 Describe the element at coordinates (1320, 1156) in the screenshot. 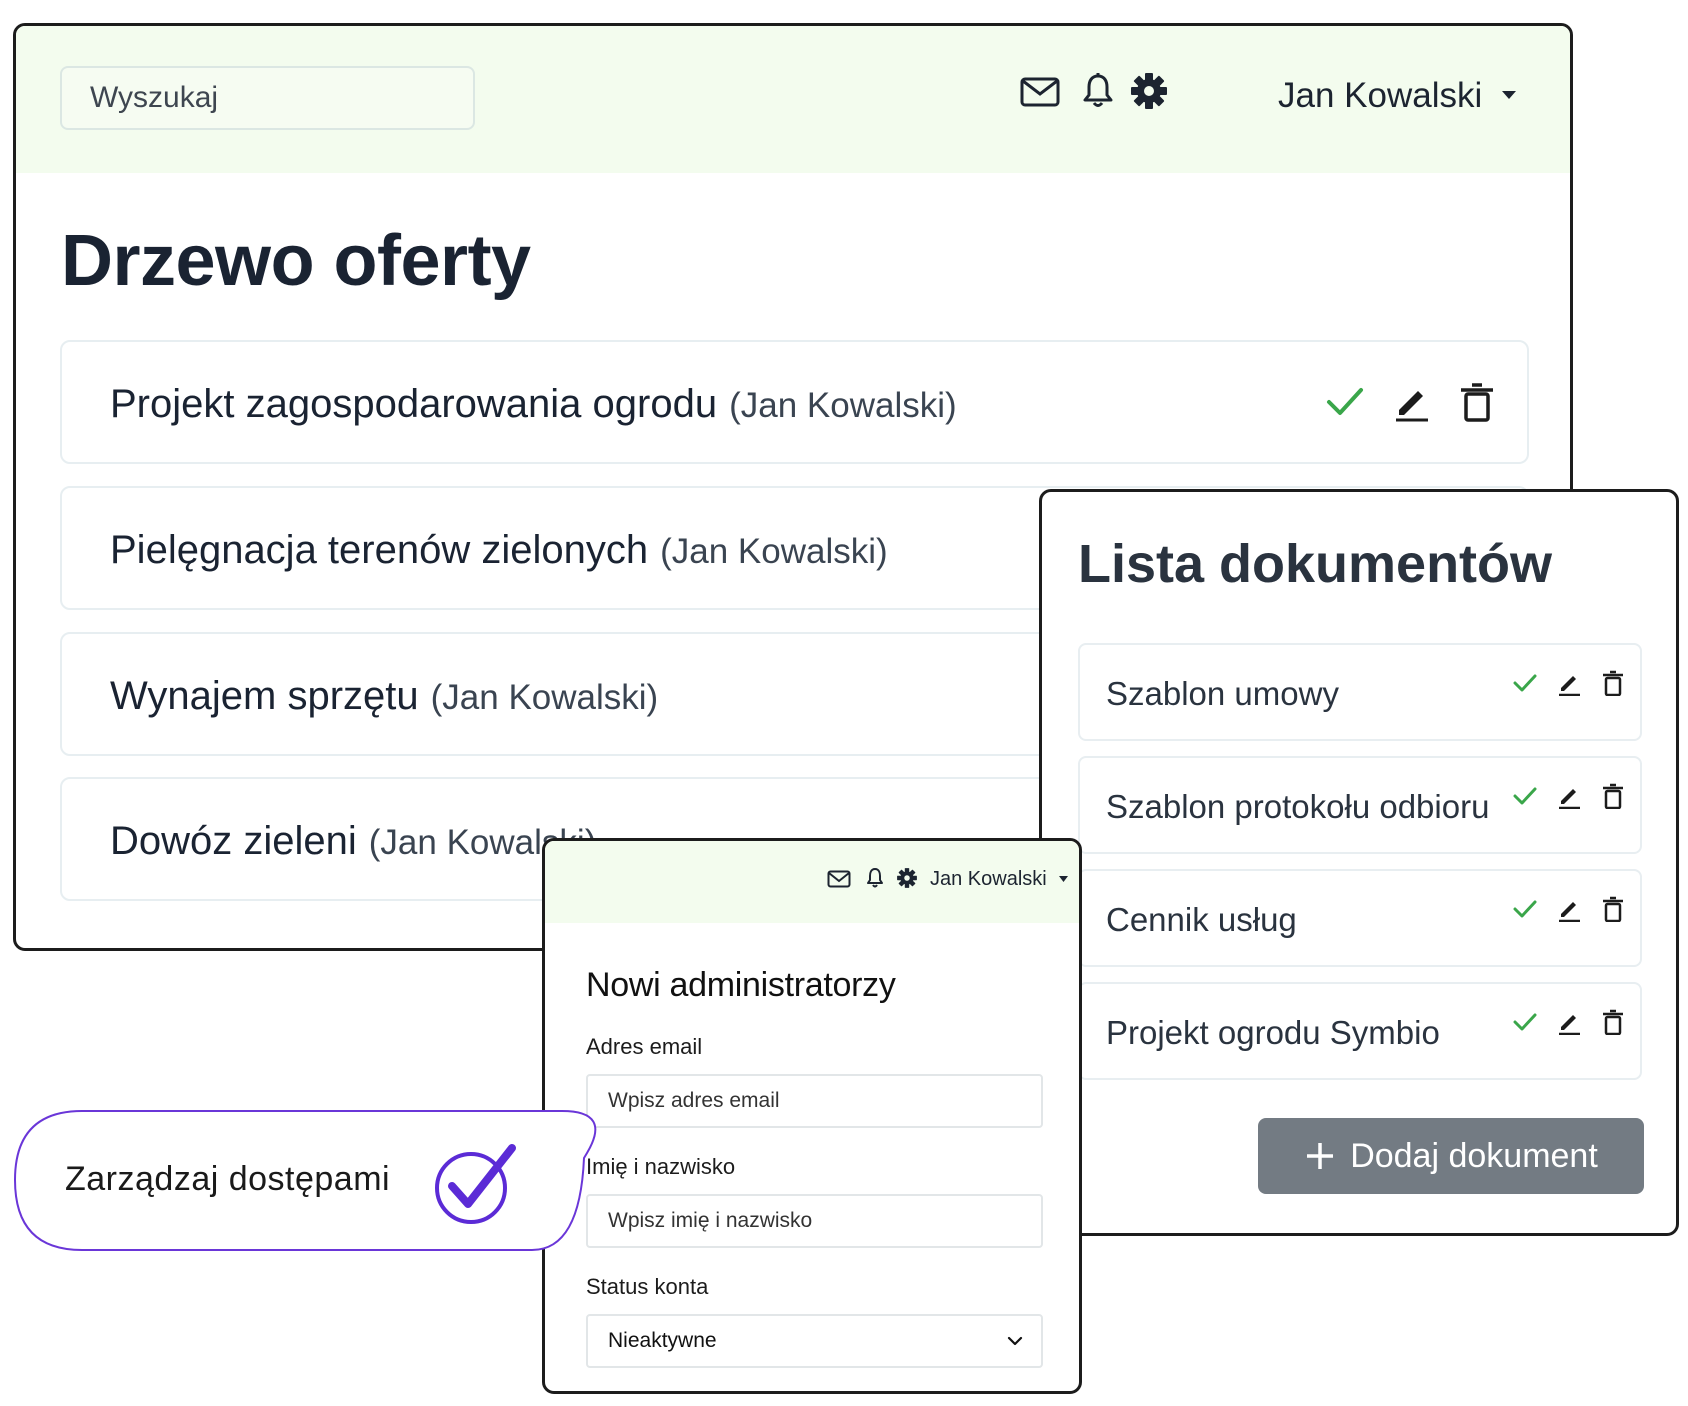

I see `plus-icon` at that location.